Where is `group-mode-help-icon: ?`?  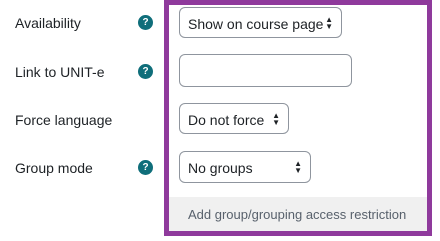
group-mode-help-icon: ? is located at coordinates (145, 167).